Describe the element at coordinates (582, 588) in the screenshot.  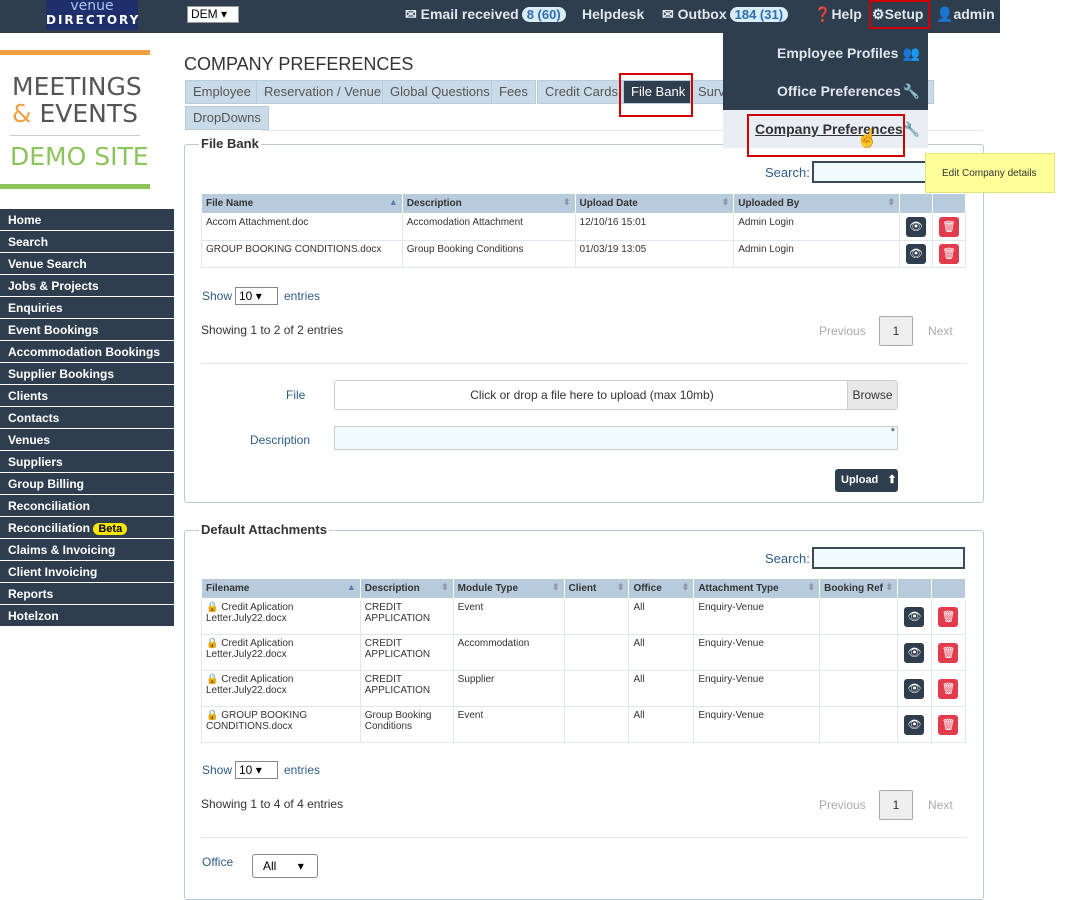
I see `col-client-label: Client` at that location.